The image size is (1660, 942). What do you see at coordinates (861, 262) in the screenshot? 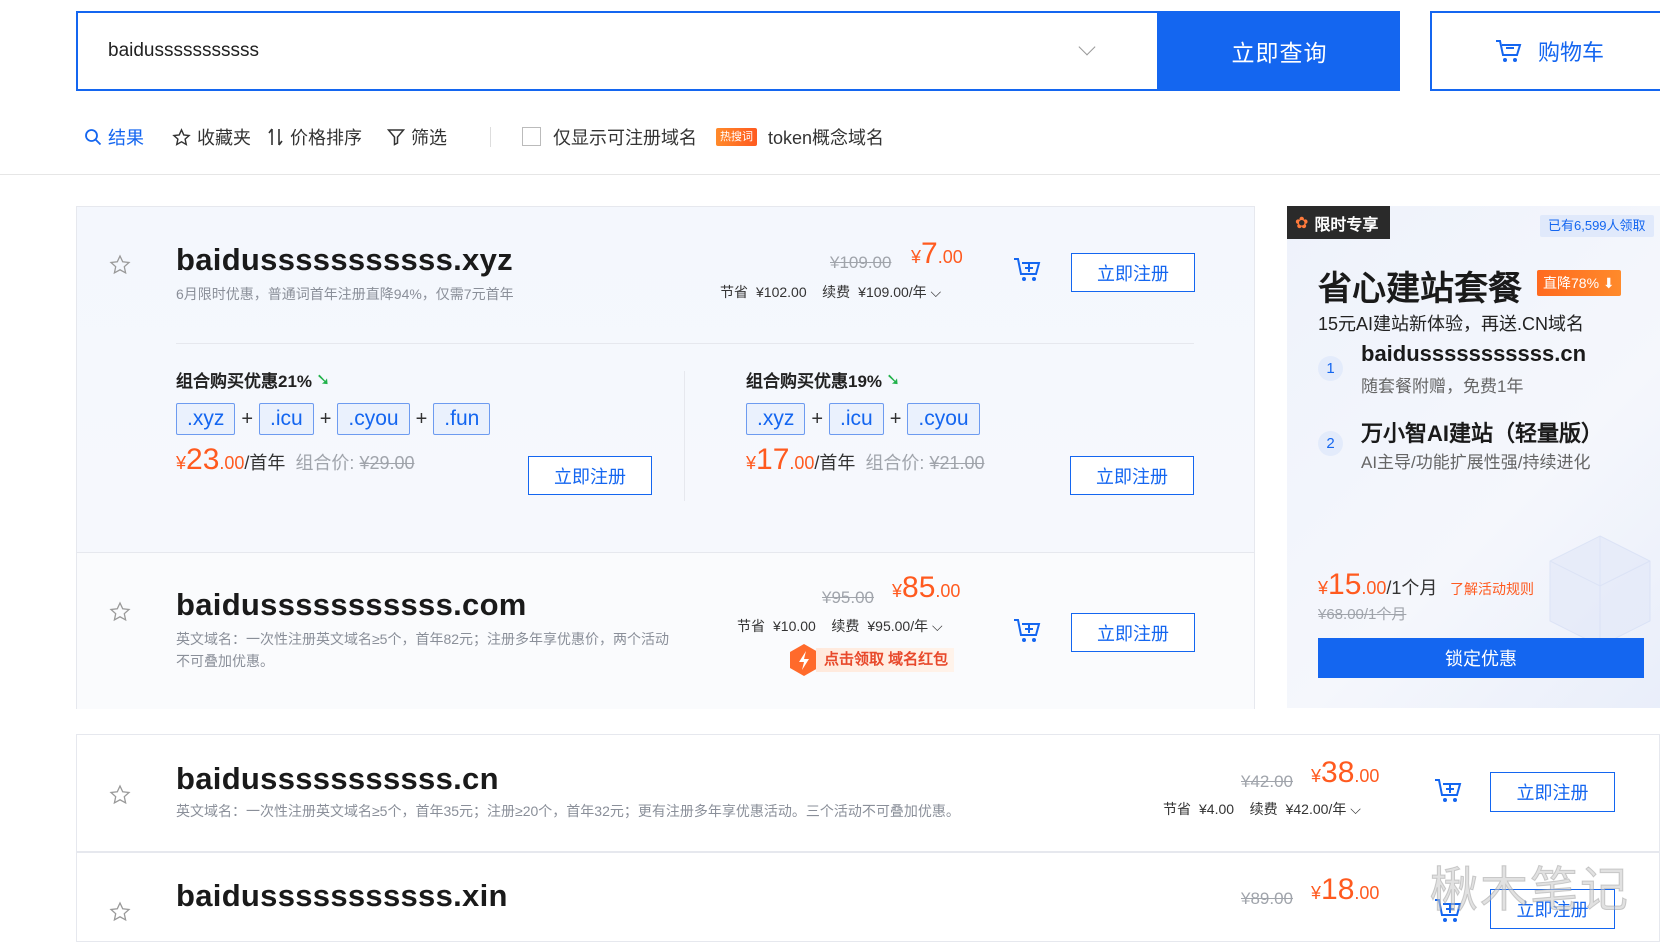
I see `original-price: ¥109.00` at bounding box center [861, 262].